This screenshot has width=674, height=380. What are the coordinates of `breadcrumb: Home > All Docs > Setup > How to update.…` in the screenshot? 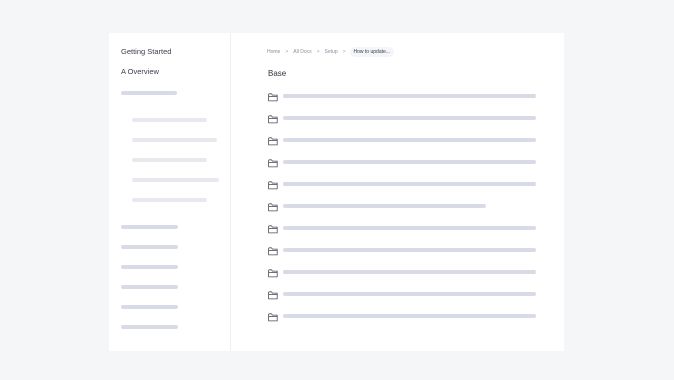 It's located at (330, 51).